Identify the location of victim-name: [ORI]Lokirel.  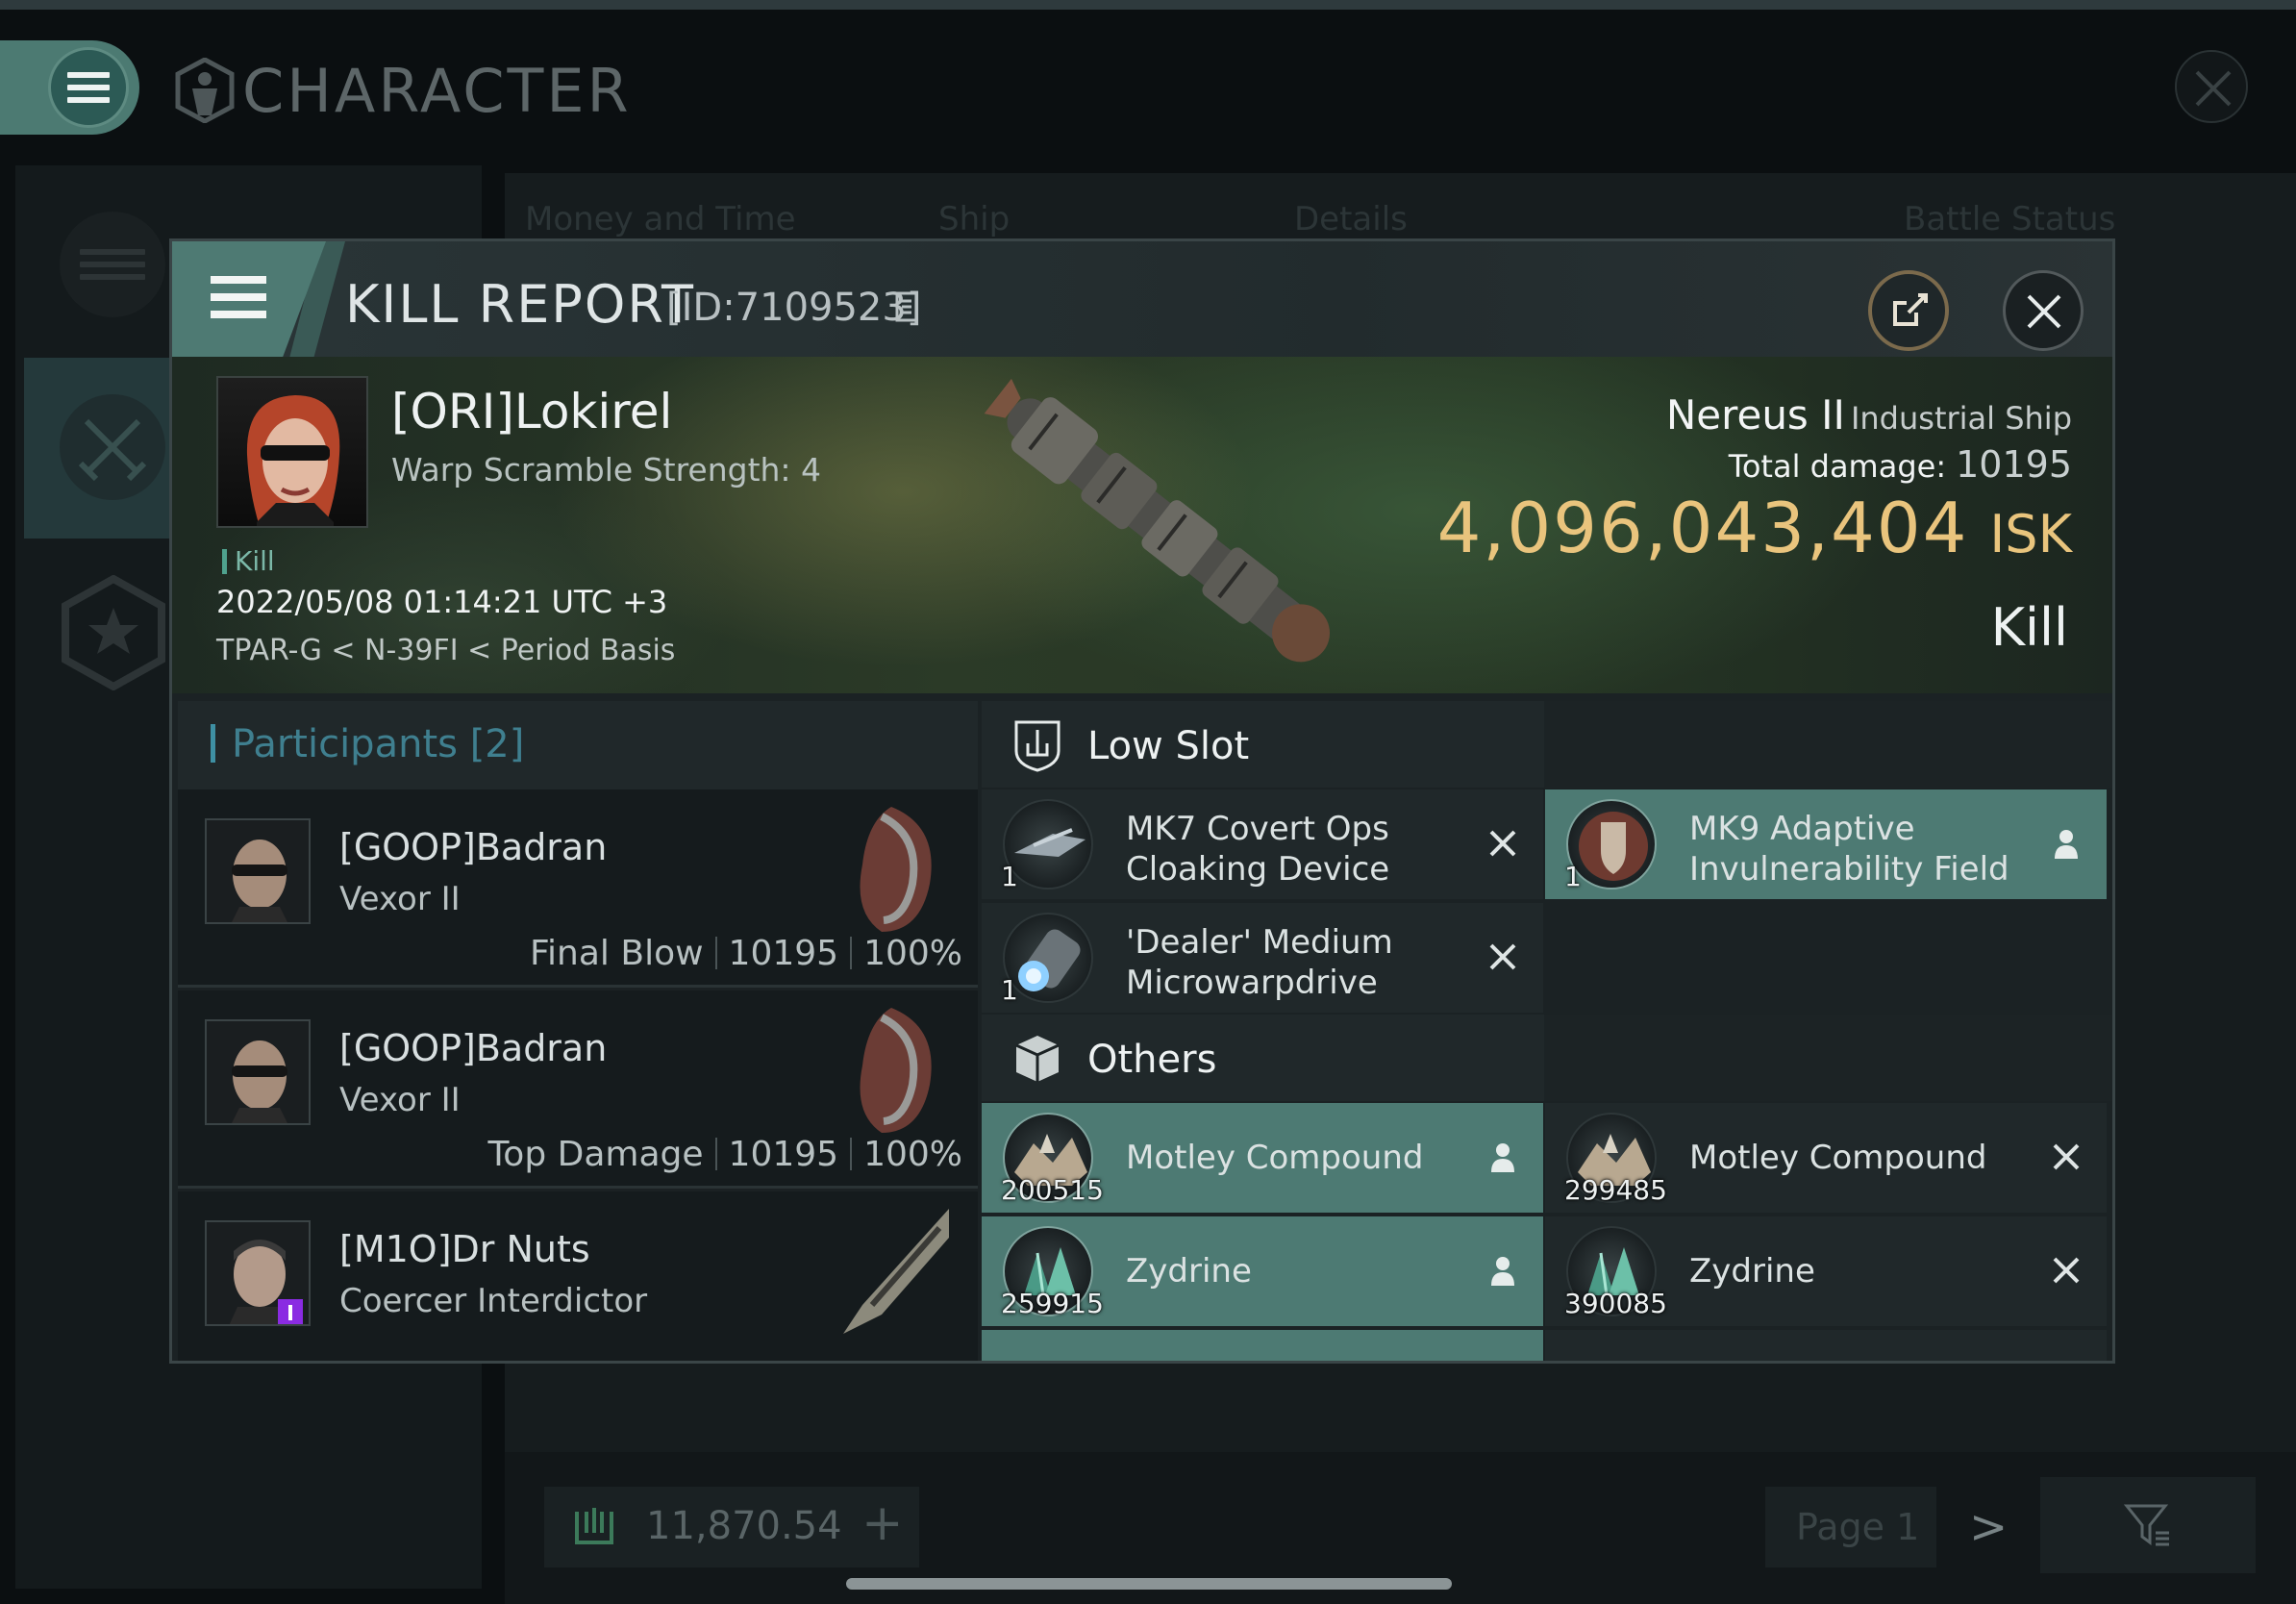
(531, 411).